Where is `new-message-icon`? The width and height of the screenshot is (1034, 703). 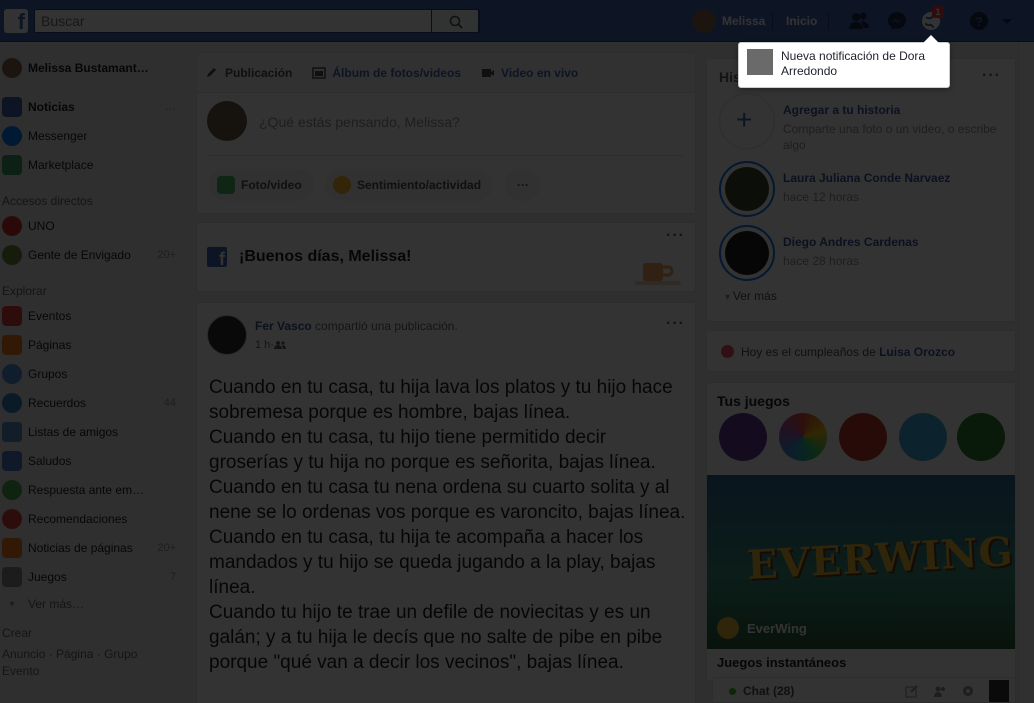 new-message-icon is located at coordinates (912, 691).